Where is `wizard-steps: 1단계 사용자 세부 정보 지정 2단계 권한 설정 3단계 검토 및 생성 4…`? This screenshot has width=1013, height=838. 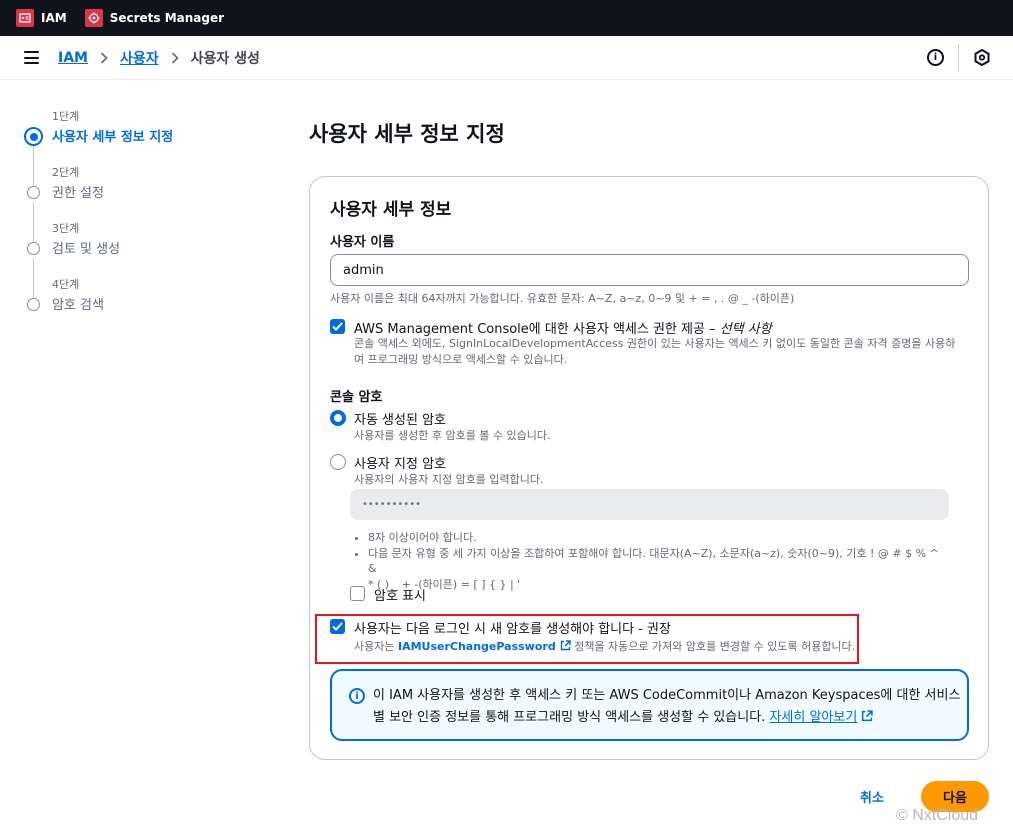 wizard-steps: 1단계 사용자 세부 정보 지정 2단계 권한 설정 3단계 검토 및 생성 4… is located at coordinates (154, 218).